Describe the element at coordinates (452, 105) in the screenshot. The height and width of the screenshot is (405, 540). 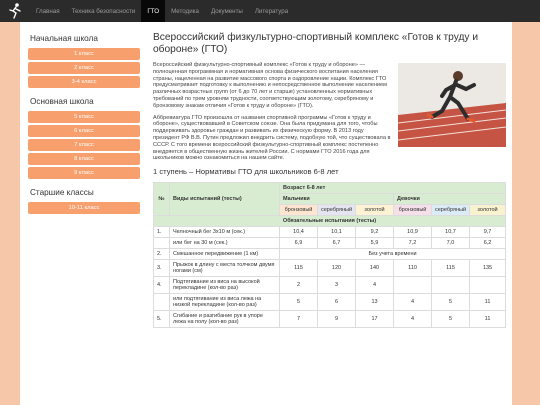
I see `runner-photo` at that location.